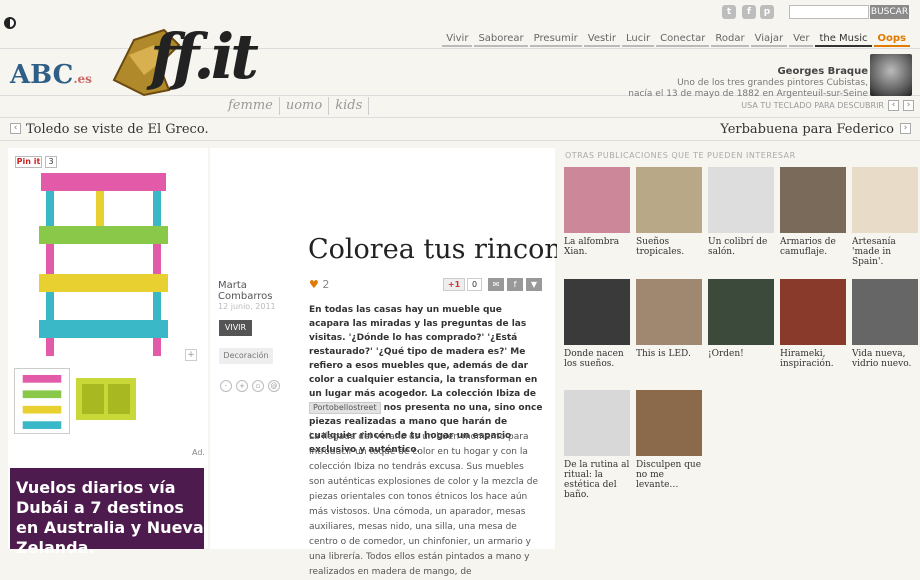 The height and width of the screenshot is (580, 920). I want to click on article-date: 12 junio, 2011, so click(247, 306).